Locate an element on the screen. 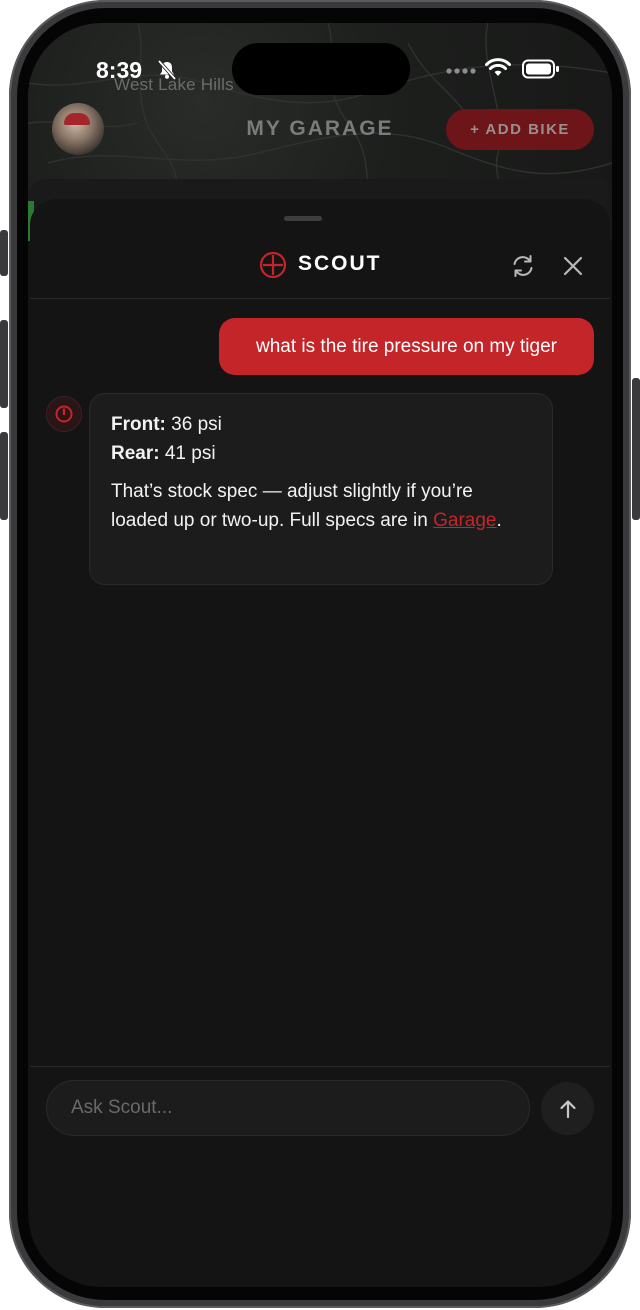  refresh-icon is located at coordinates (523, 266).